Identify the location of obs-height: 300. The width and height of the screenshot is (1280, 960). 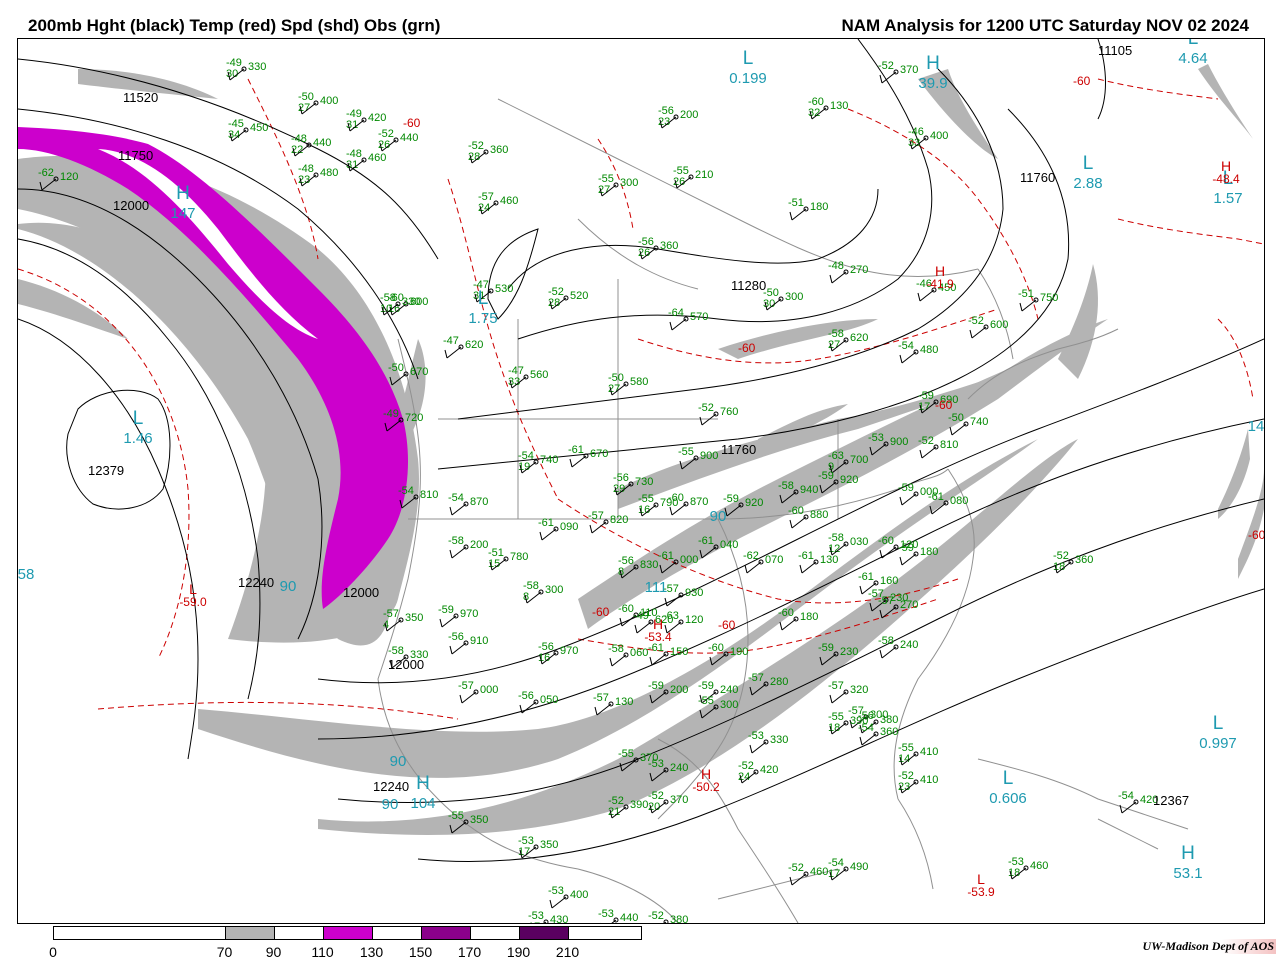
(794, 297).